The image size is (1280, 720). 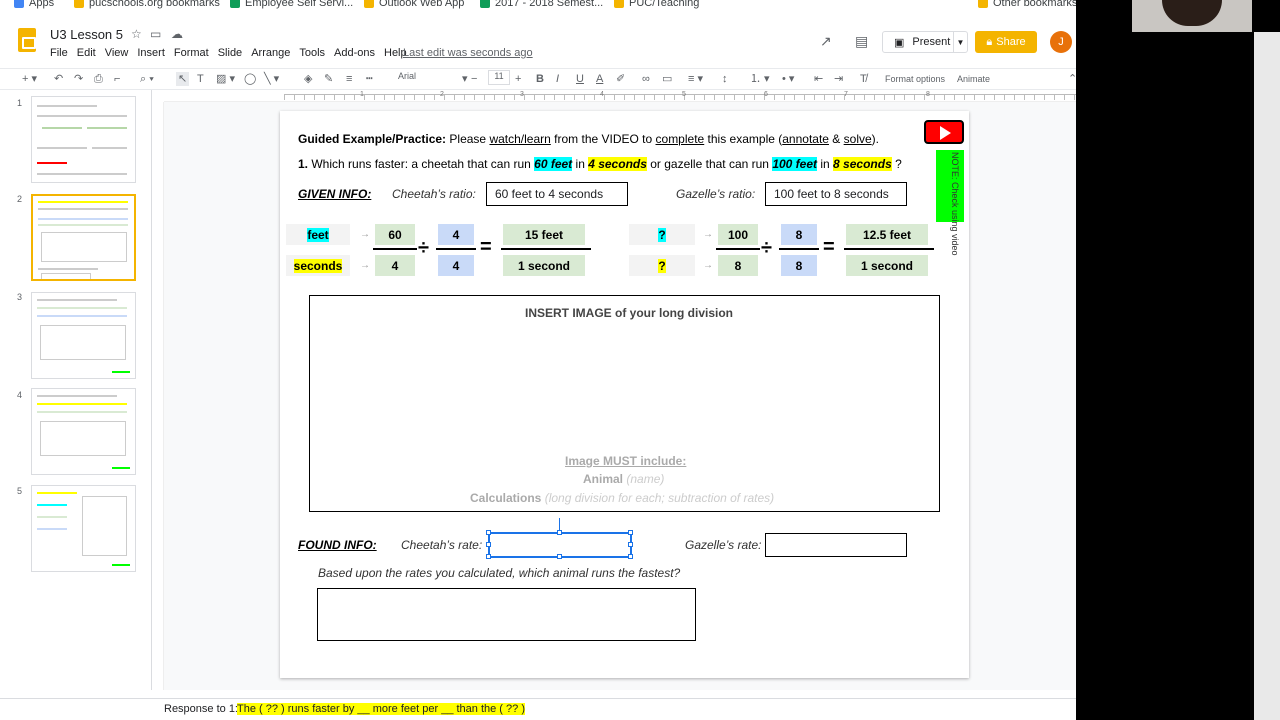 I want to click on slide-number: 3, so click(x=20, y=297).